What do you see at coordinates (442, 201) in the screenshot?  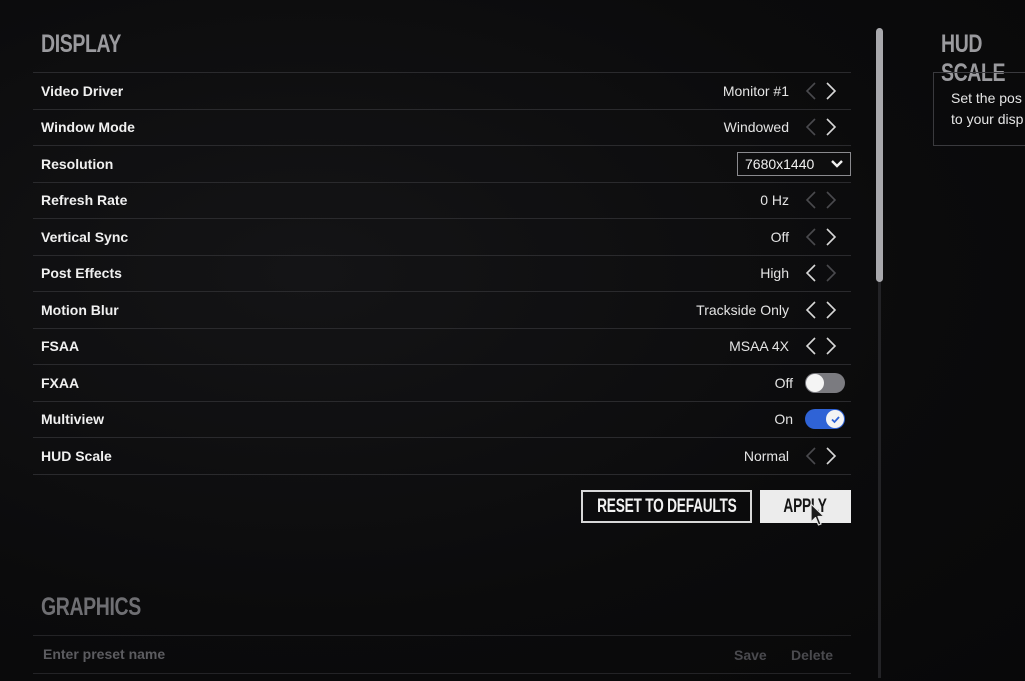 I see `setting-row-refresh-rate: Refresh Rate 0 Hz` at bounding box center [442, 201].